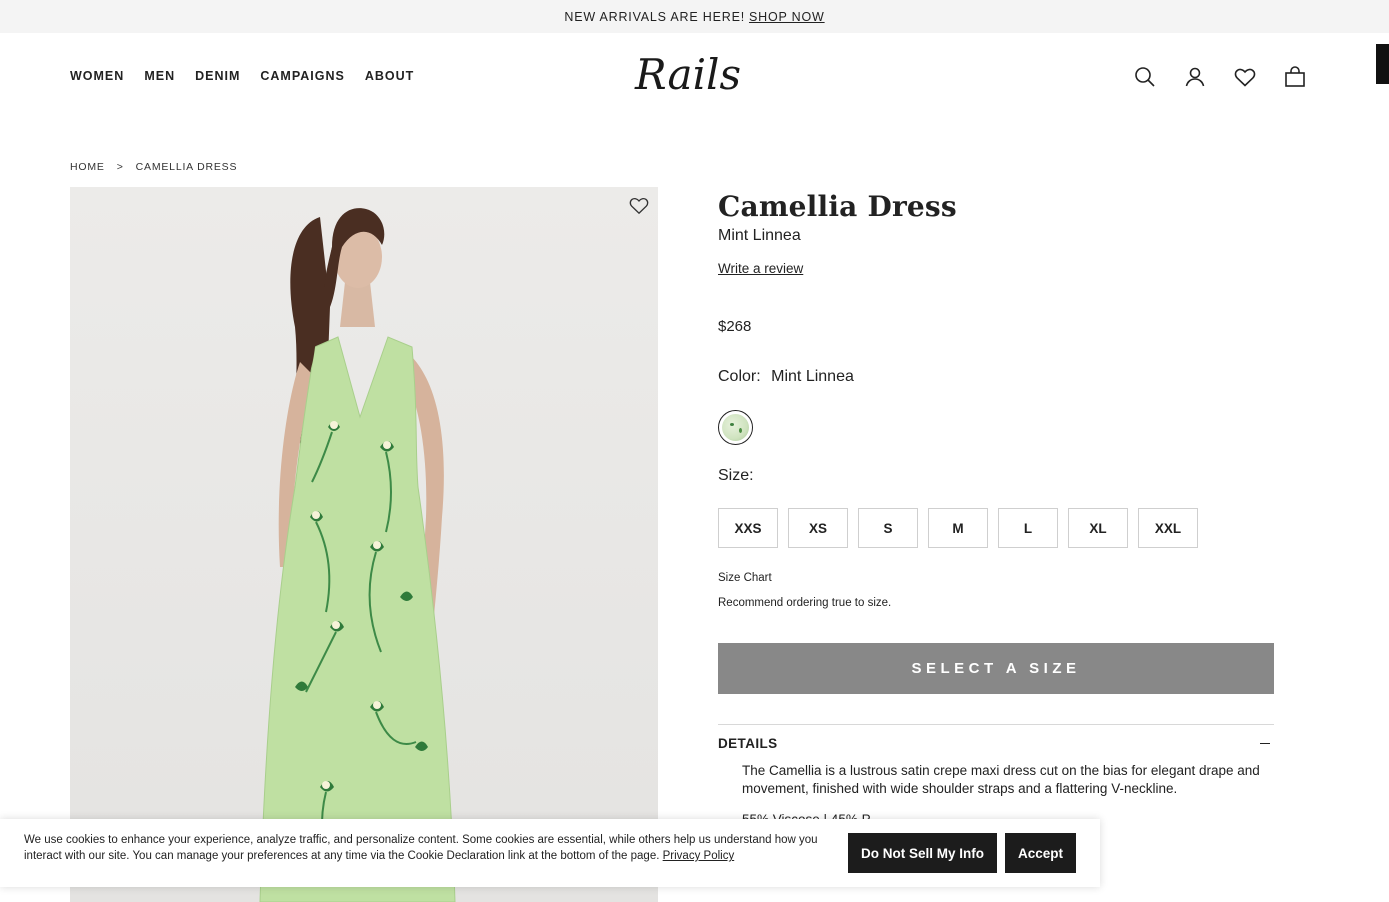 The height and width of the screenshot is (902, 1389). I want to click on do-not-sell-button: Do Not Sell My Info, so click(922, 853).